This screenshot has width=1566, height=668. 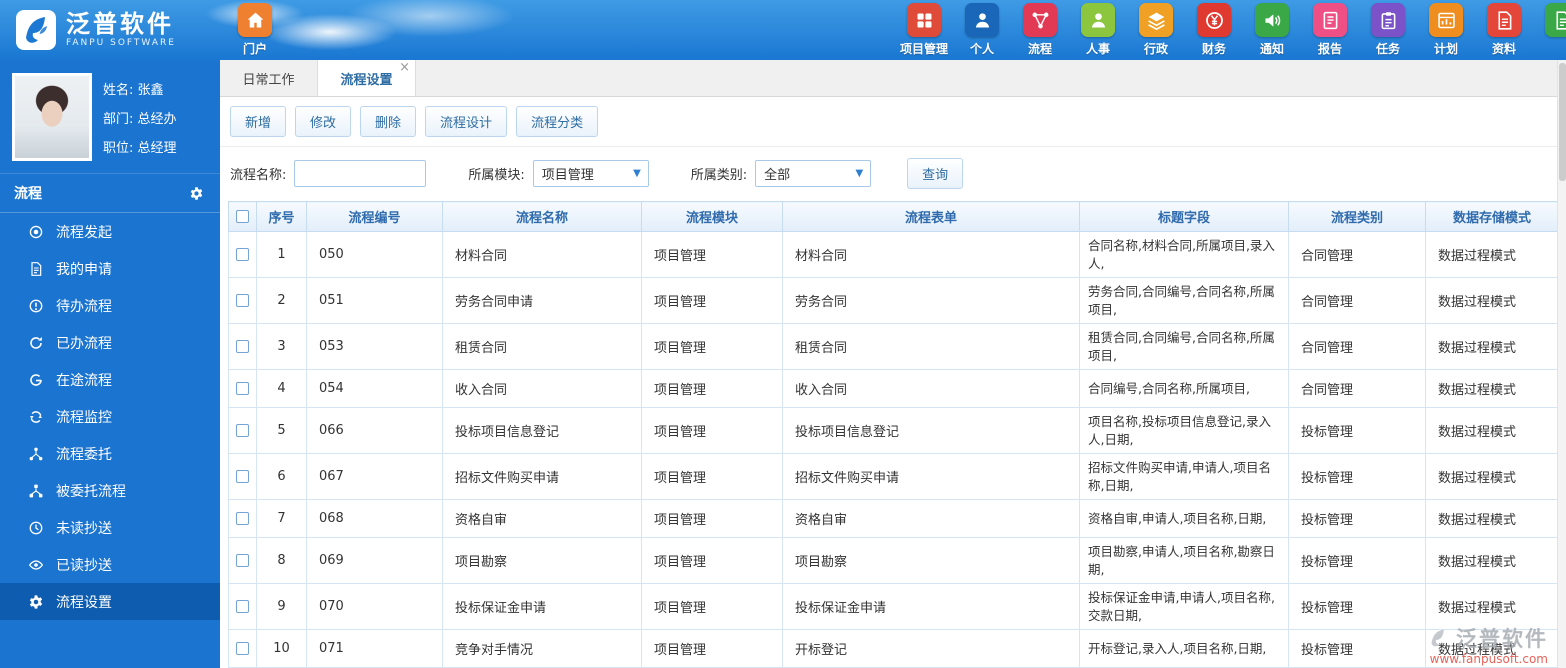 I want to click on sidebar-item-my-apply: 我的申请, so click(x=110, y=268).